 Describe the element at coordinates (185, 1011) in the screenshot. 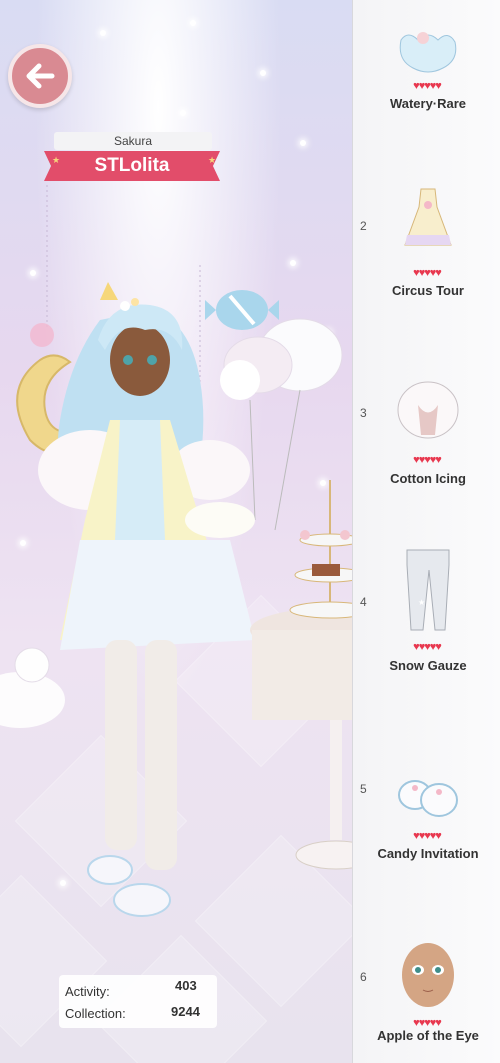

I see `collection-value: 9244` at that location.